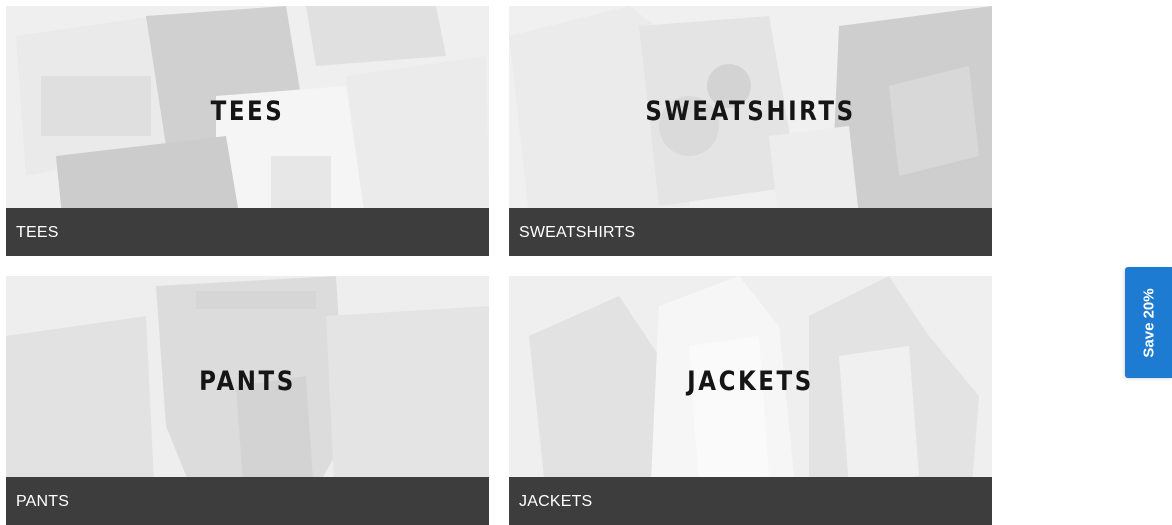 This screenshot has height=525, width=1172. I want to click on caption-bar: PANTS, so click(247, 501).